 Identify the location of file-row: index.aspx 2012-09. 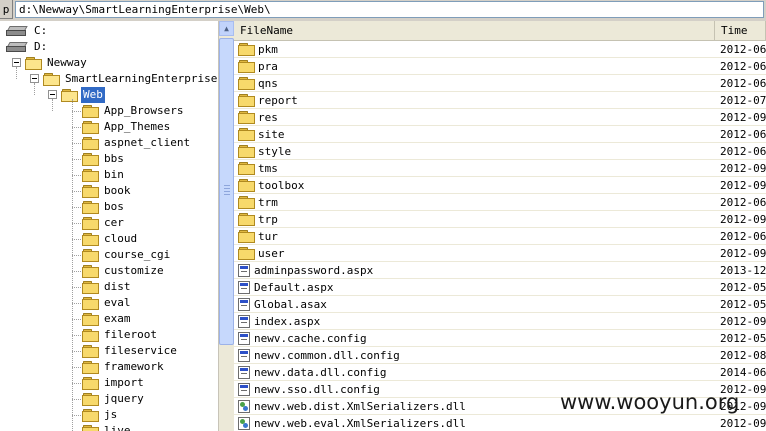
(500, 321).